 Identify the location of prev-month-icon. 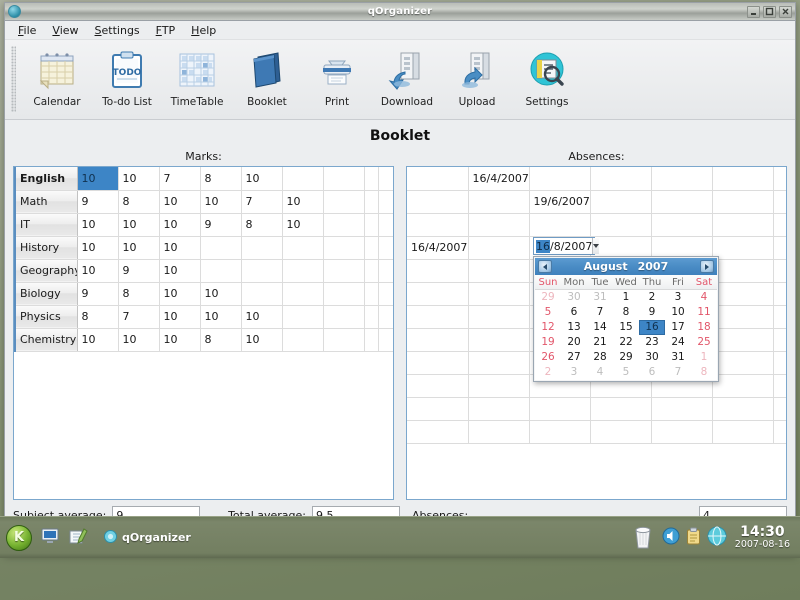
(545, 266).